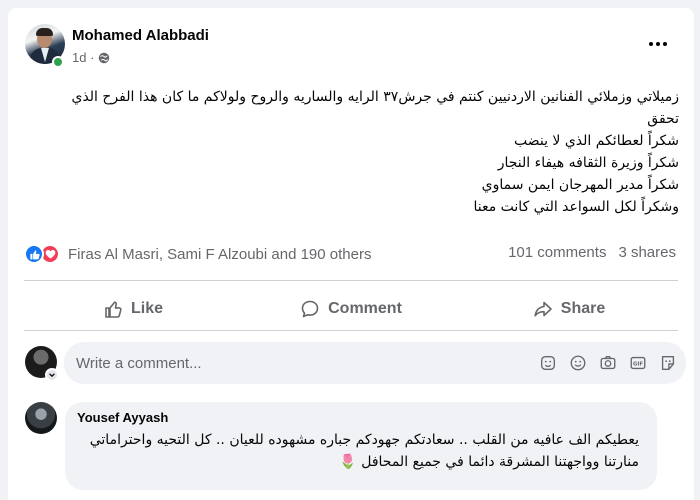 The height and width of the screenshot is (500, 700). Describe the element at coordinates (608, 363) in the screenshot. I see `camera-icon` at that location.